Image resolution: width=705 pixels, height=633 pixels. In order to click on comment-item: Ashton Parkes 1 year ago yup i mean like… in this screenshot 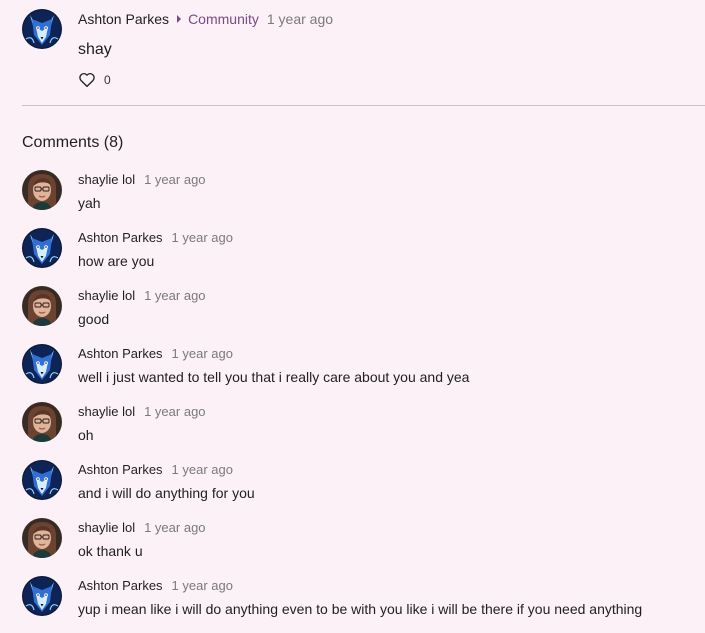, I will do `click(363, 601)`.